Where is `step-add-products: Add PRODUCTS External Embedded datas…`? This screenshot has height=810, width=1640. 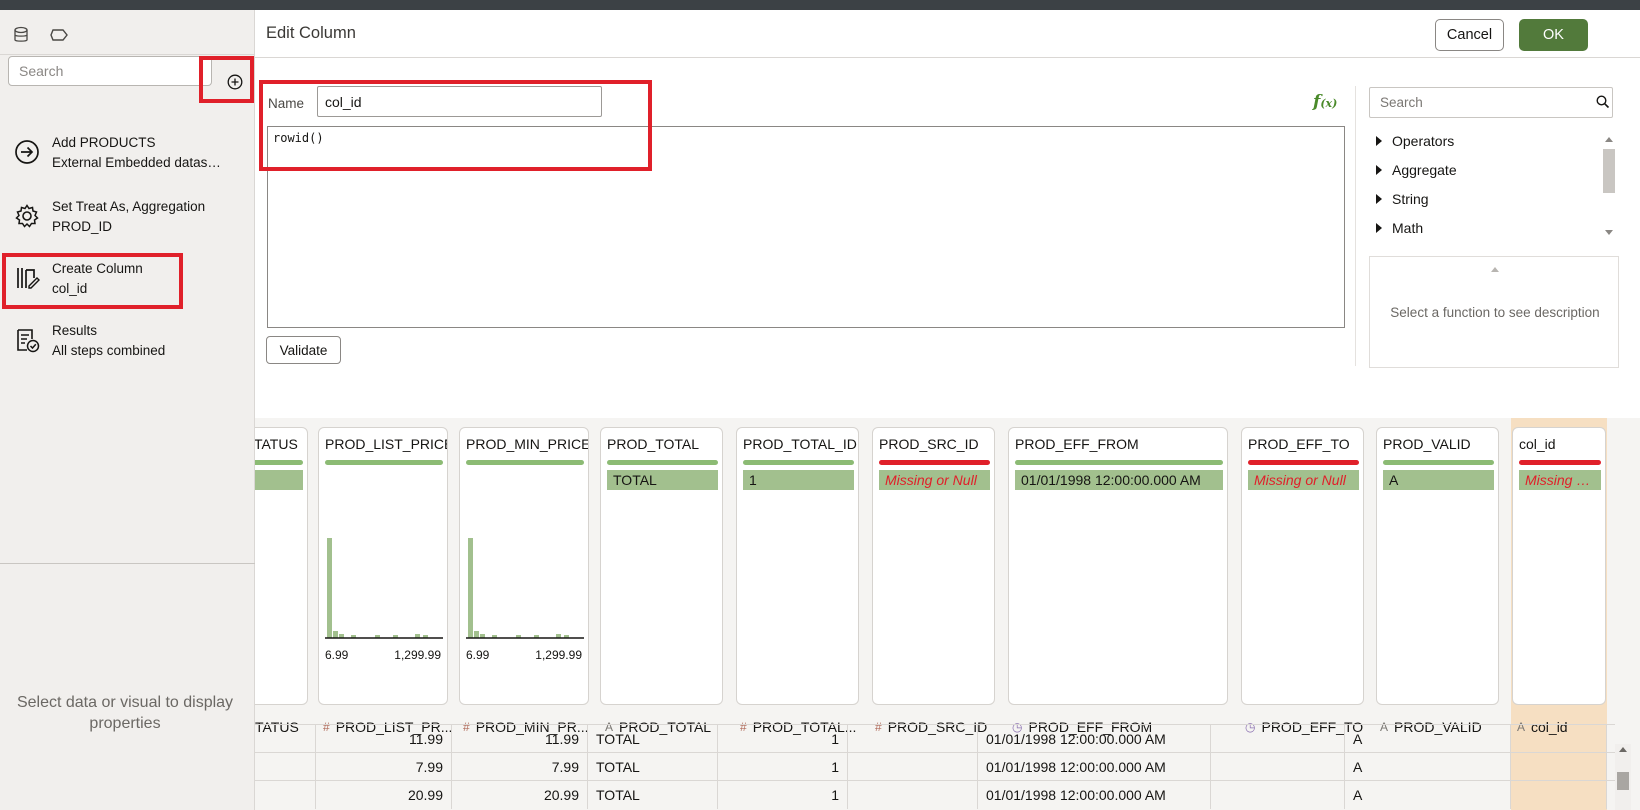 step-add-products: Add PRODUCTS External Embedded datas… is located at coordinates (130, 159).